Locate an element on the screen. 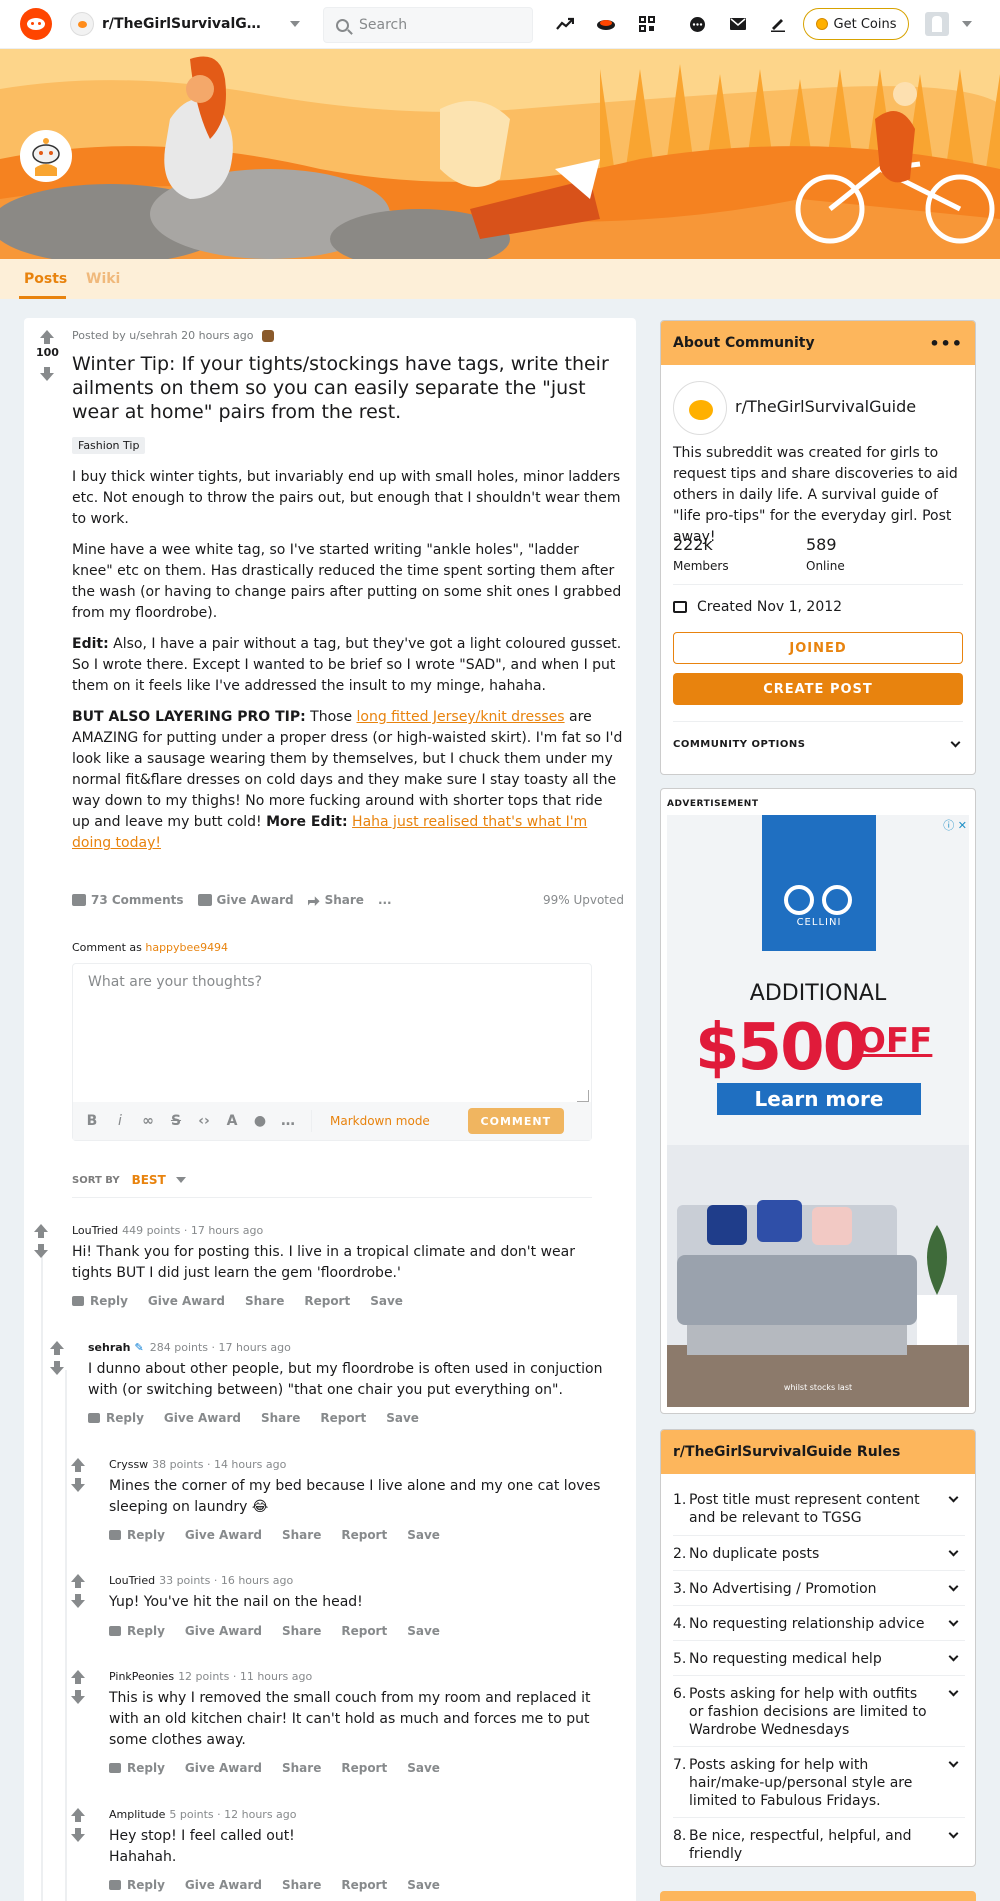  create-post-button: CREATE POST is located at coordinates (818, 689).